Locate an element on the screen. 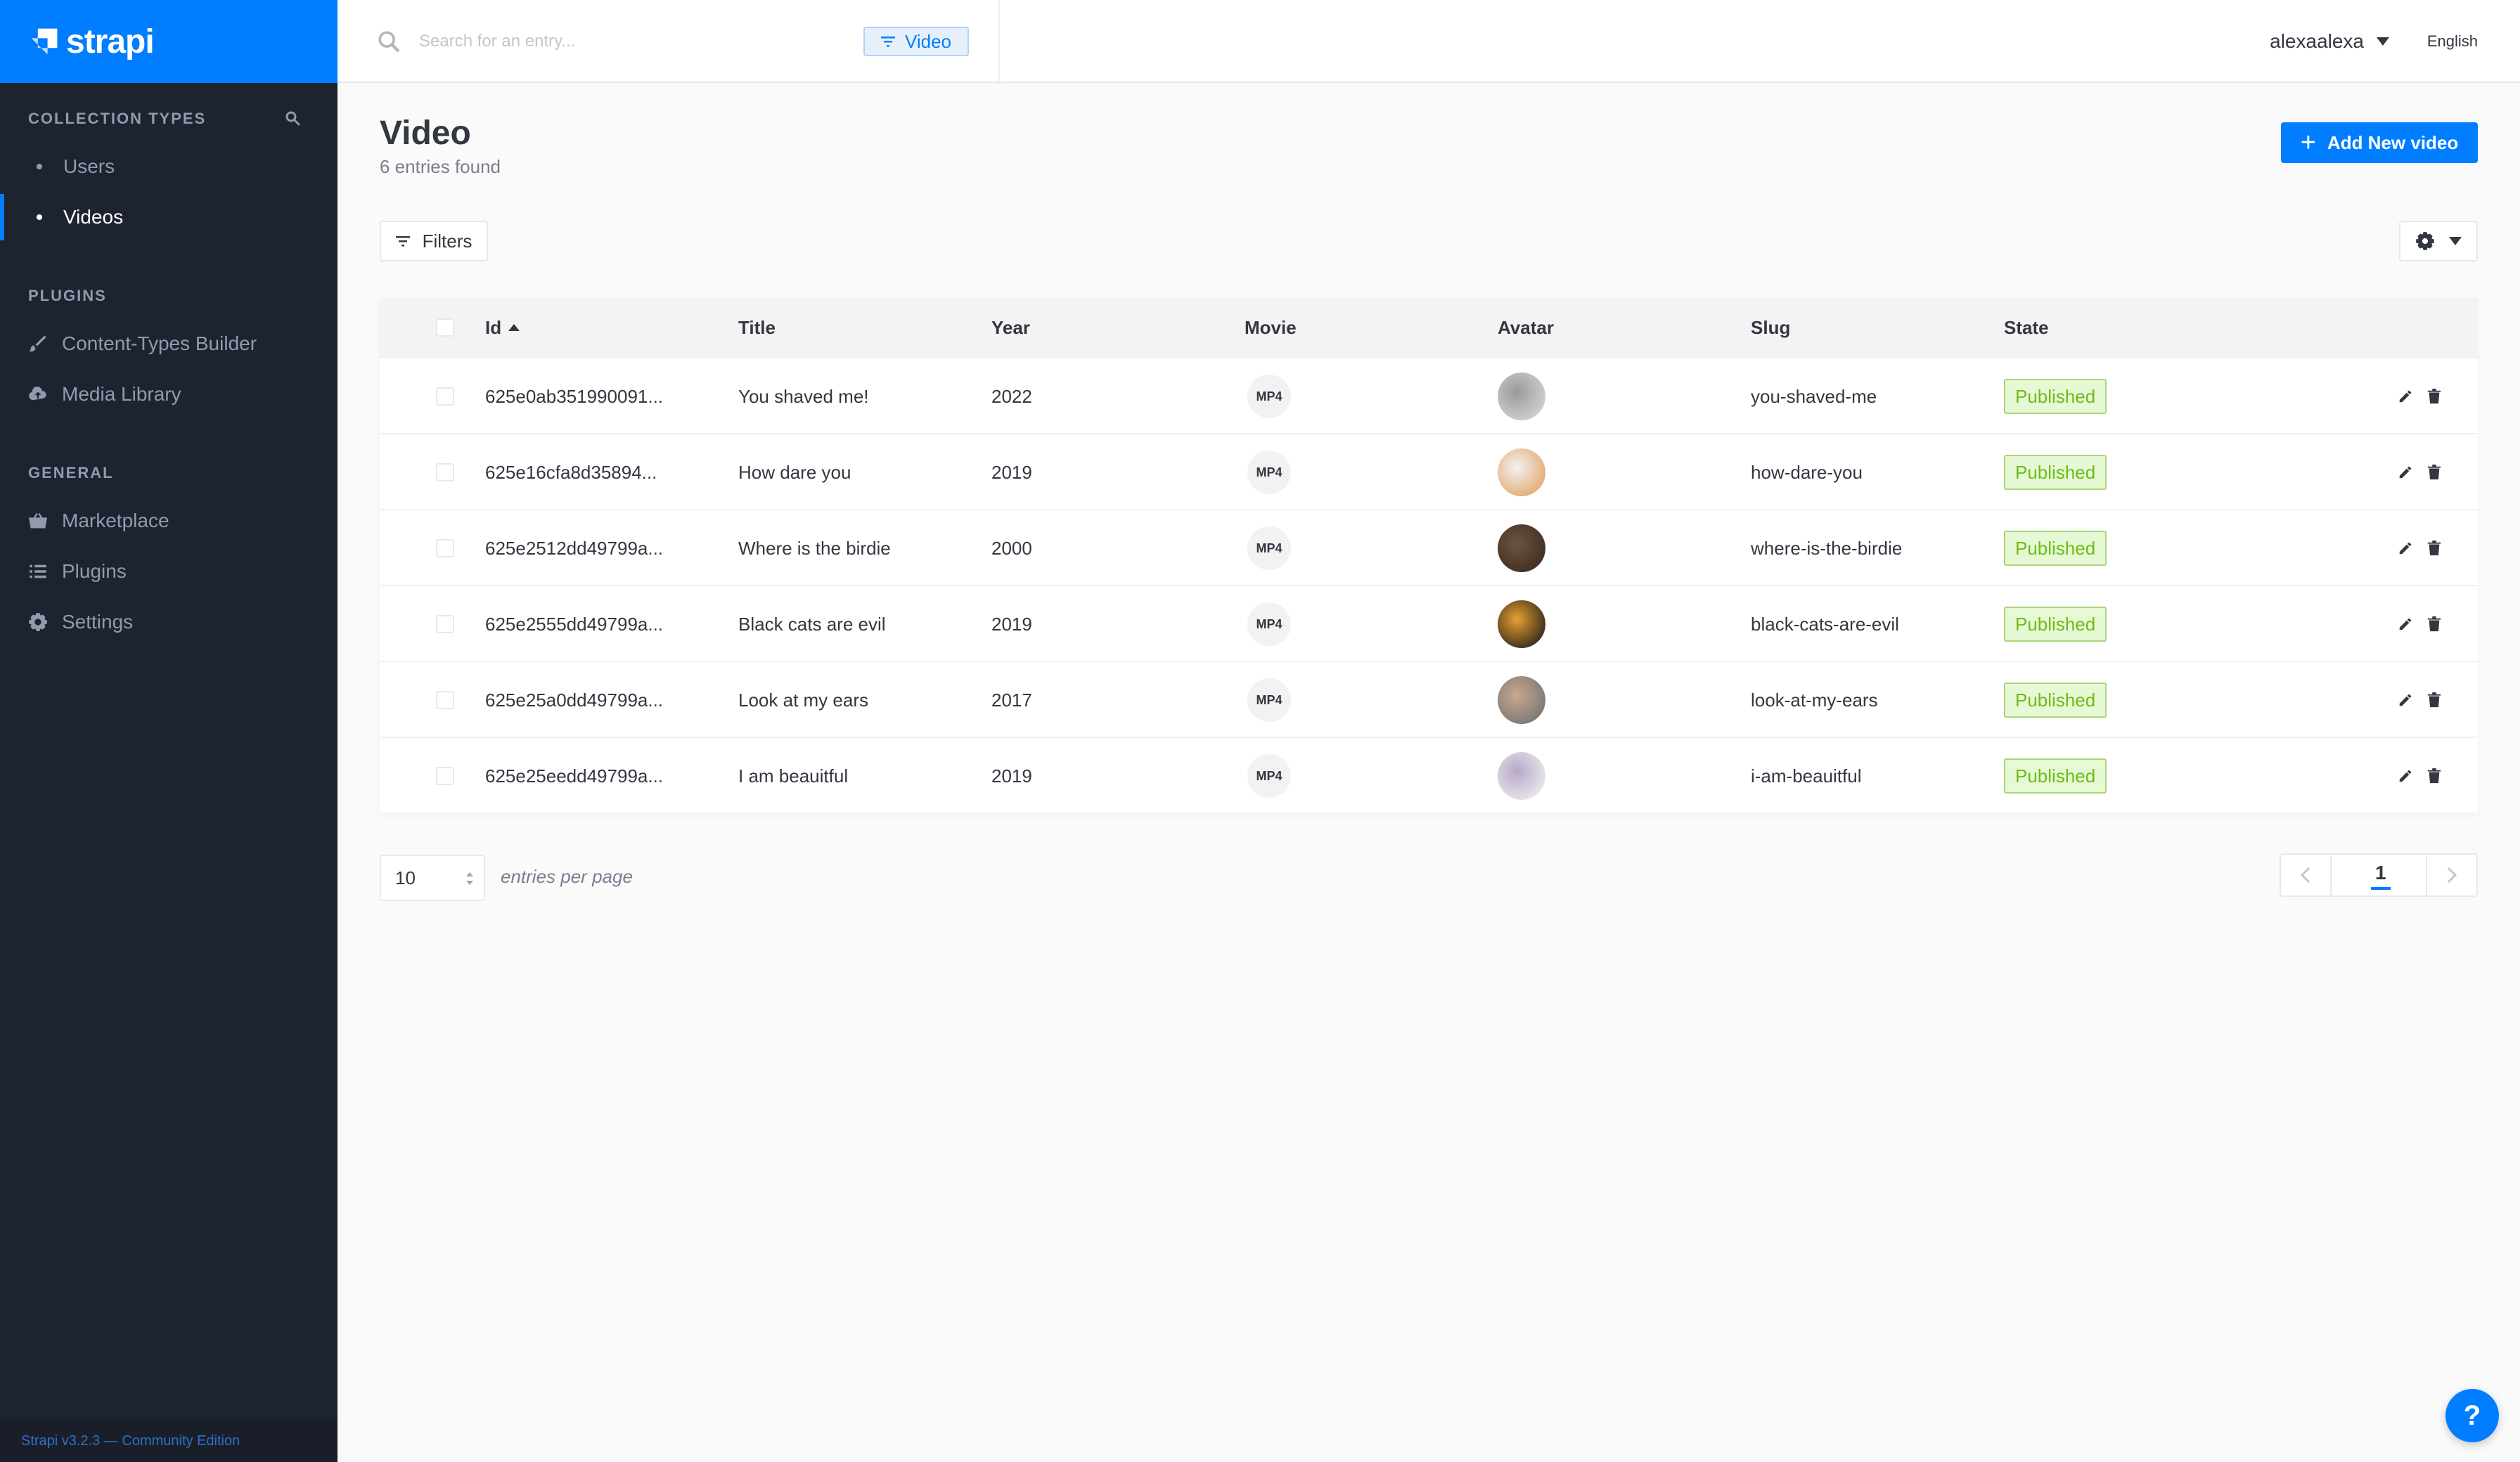 This screenshot has width=2520, height=1462. sidebar-item-users: Users is located at coordinates (169, 166).